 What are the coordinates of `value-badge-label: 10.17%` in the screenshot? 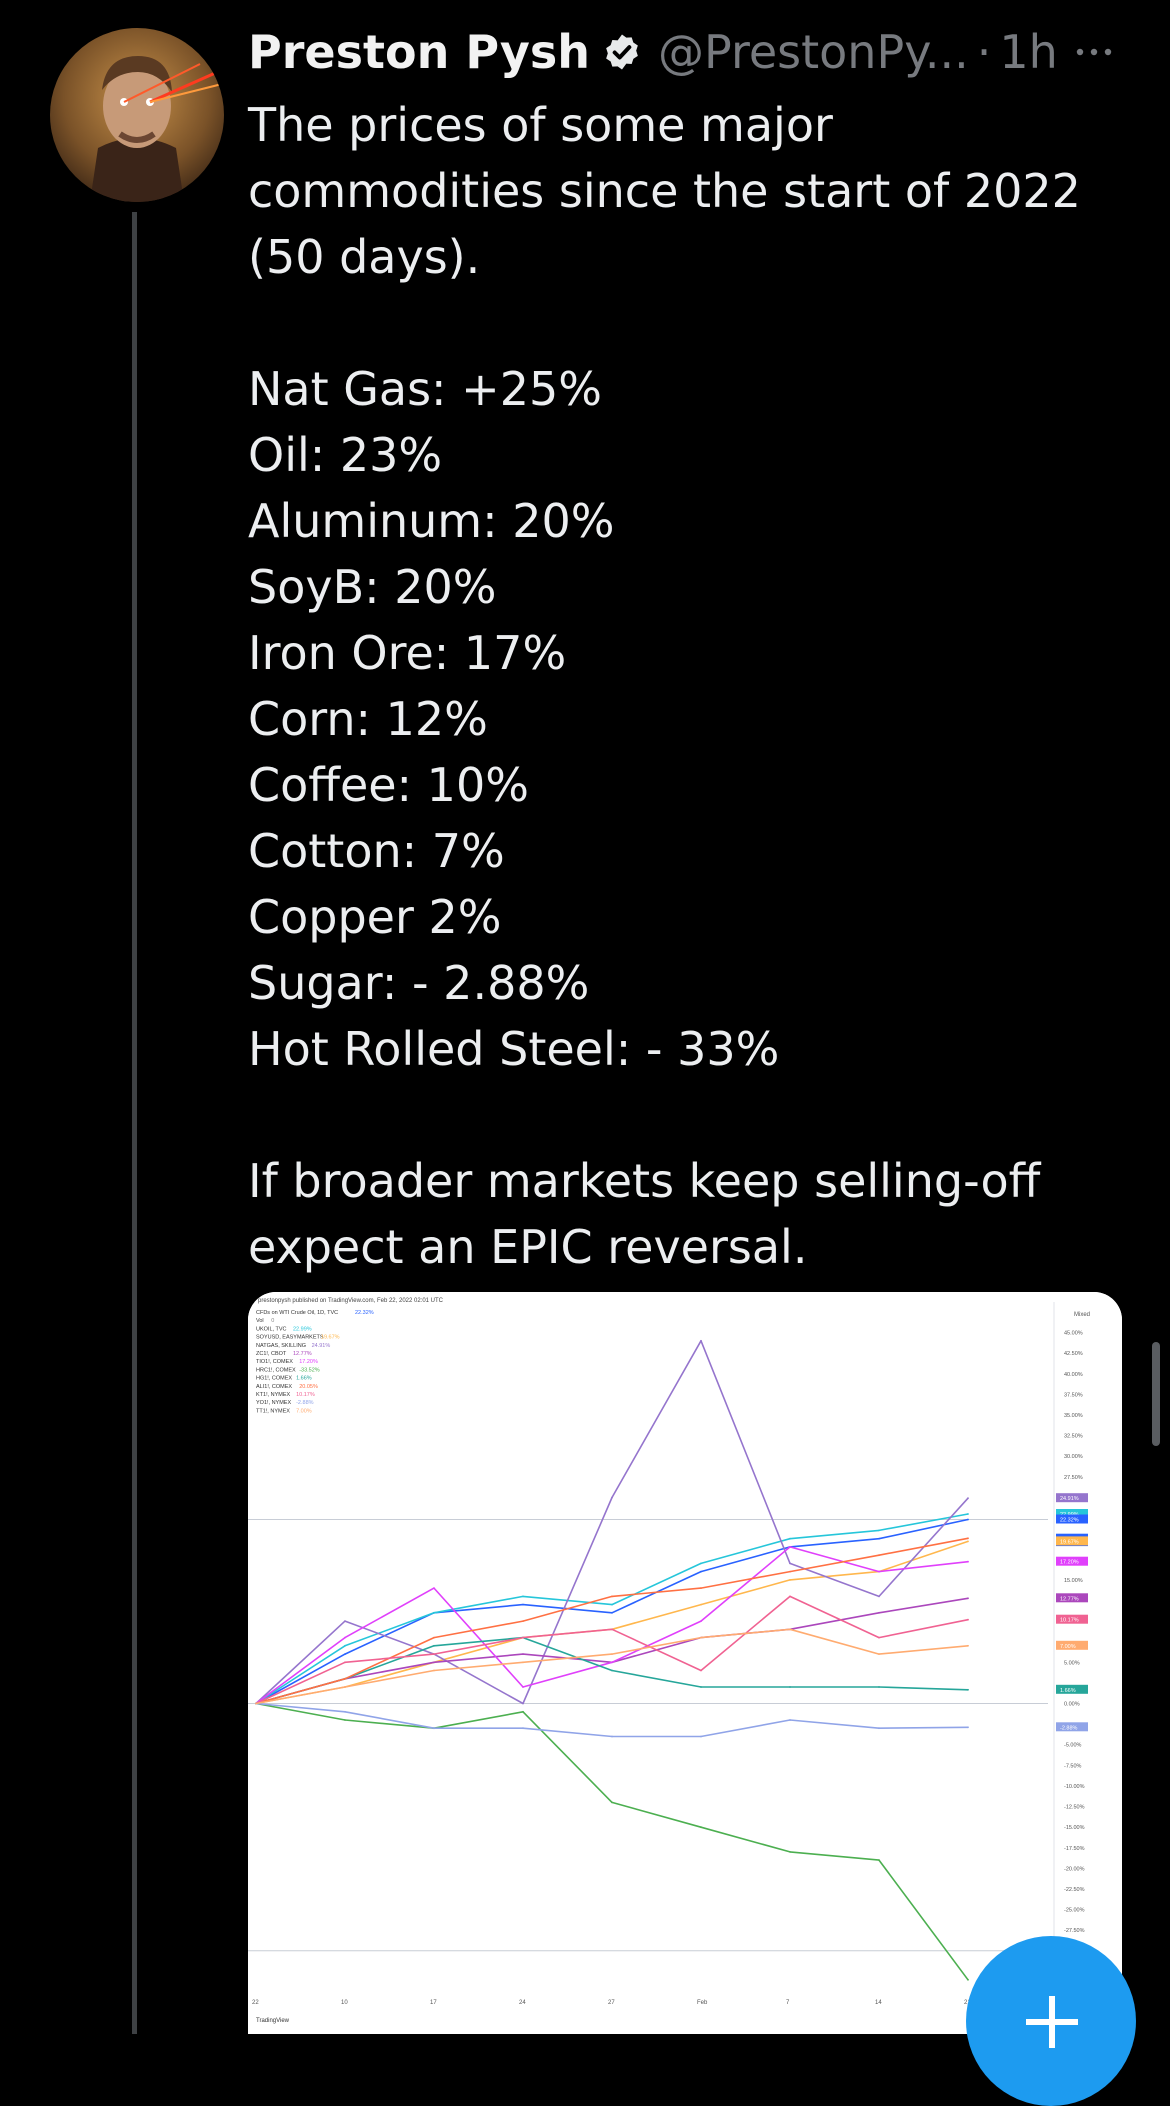 It's located at (1069, 1621).